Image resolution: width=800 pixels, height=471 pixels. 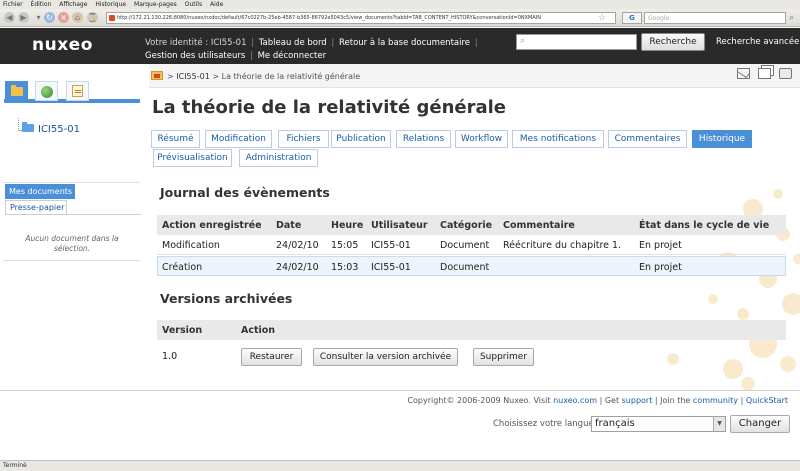 What do you see at coordinates (400, 465) in the screenshot?
I see `browser-status-bar: Terminé` at bounding box center [400, 465].